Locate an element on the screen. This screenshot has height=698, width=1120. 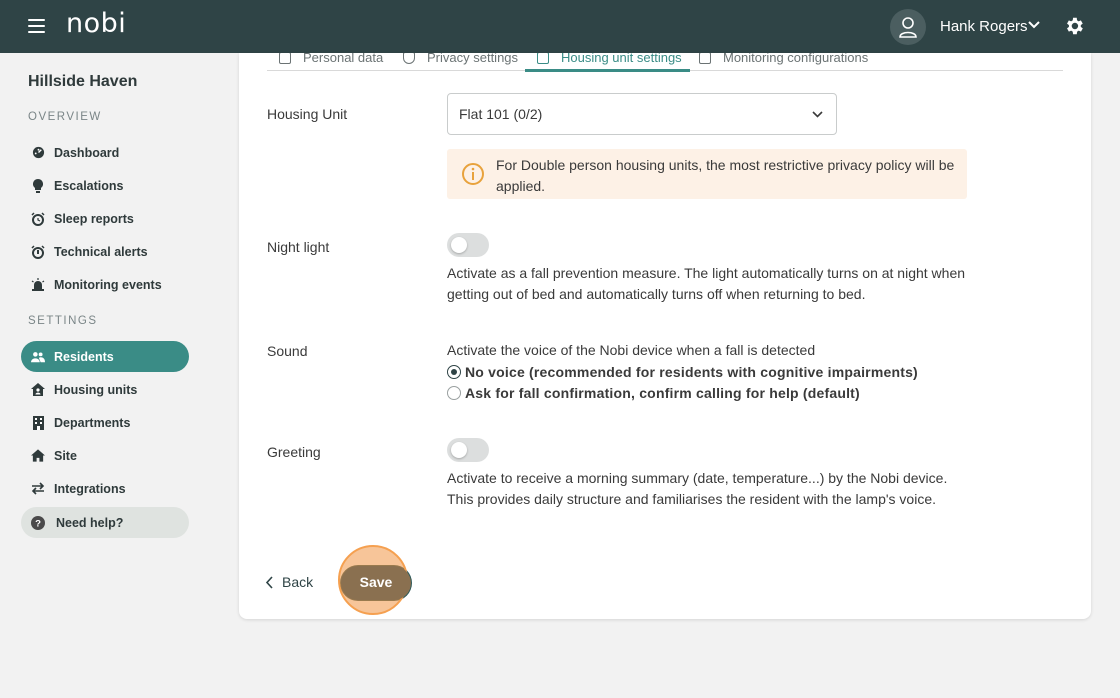
sidebar-item-label: Dashboard is located at coordinates (87, 152).